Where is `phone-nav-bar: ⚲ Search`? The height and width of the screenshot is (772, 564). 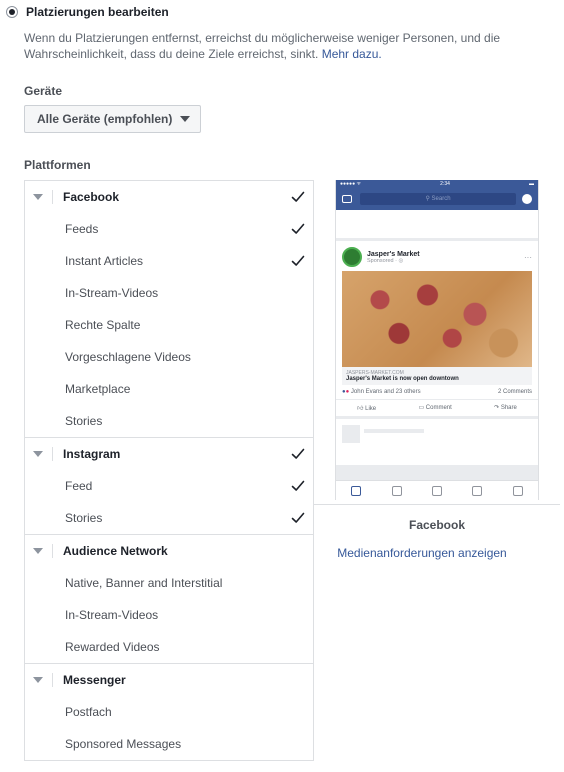
phone-nav-bar: ⚲ Search is located at coordinates (437, 199).